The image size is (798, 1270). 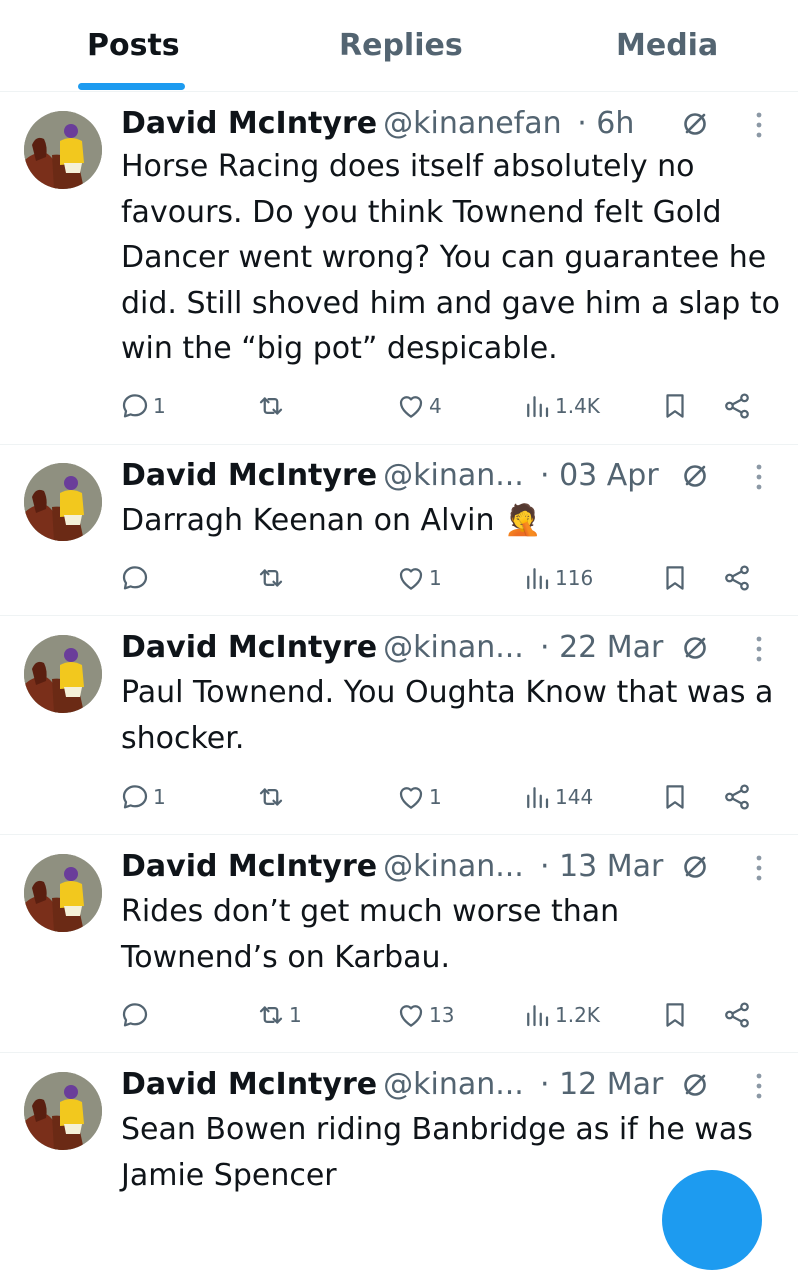 What do you see at coordinates (601, 648) in the screenshot?
I see `post-date: · 22 Mar` at bounding box center [601, 648].